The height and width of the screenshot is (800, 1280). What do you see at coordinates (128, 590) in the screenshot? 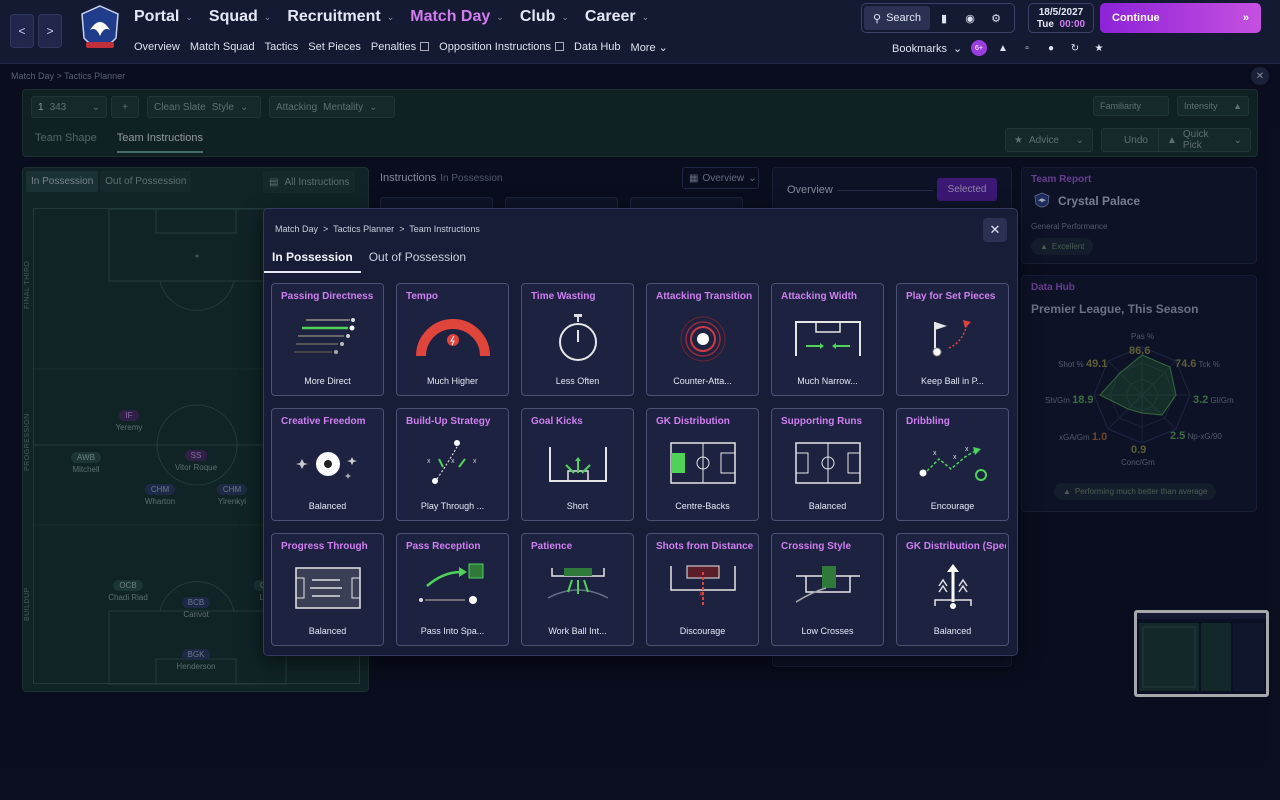
I see `player-ocb-left: OCB Chadi Riad` at bounding box center [128, 590].